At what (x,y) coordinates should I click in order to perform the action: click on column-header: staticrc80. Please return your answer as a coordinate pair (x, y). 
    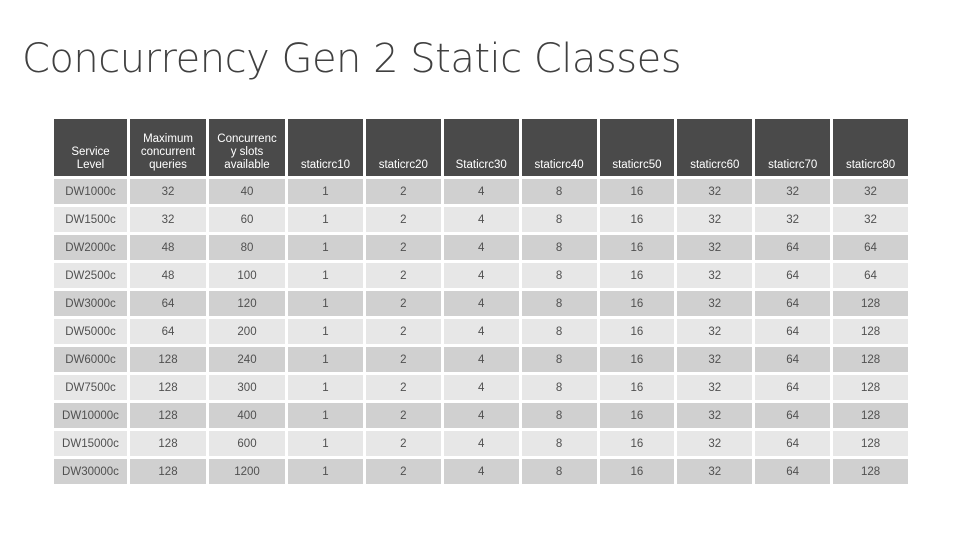
    Looking at the image, I should click on (870, 147).